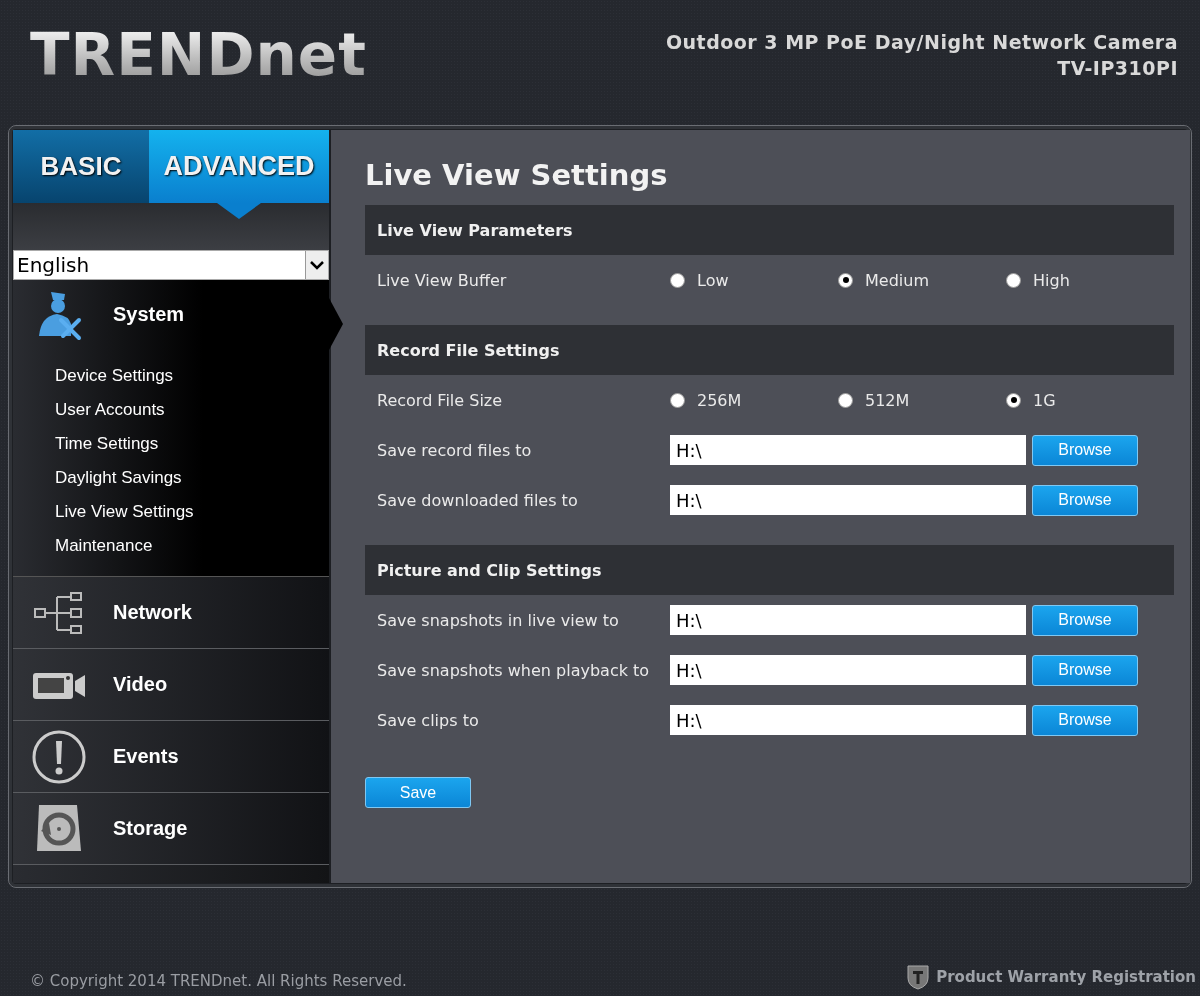 The height and width of the screenshot is (996, 1200). I want to click on nav-item: Network, so click(152, 612).